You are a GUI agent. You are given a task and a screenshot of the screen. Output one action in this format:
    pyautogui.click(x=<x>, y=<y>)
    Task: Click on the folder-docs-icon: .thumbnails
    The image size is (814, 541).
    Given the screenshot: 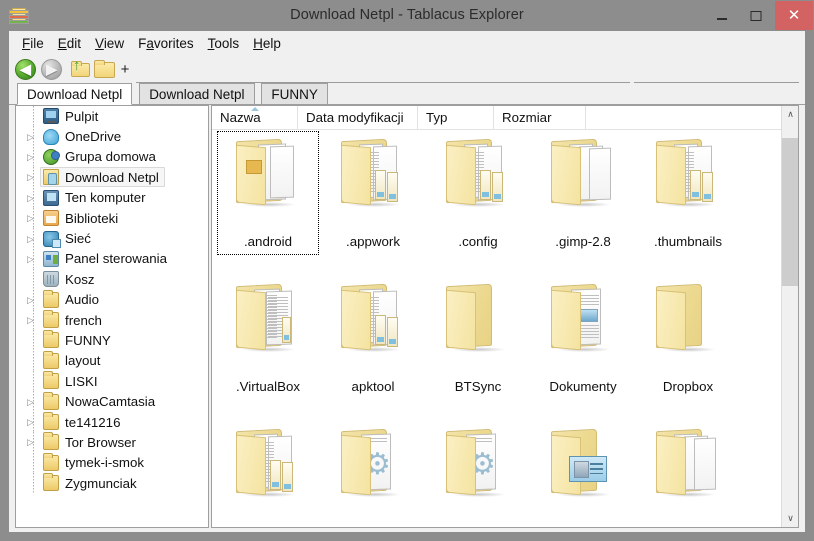 What is the action you would take?
    pyautogui.click(x=688, y=193)
    